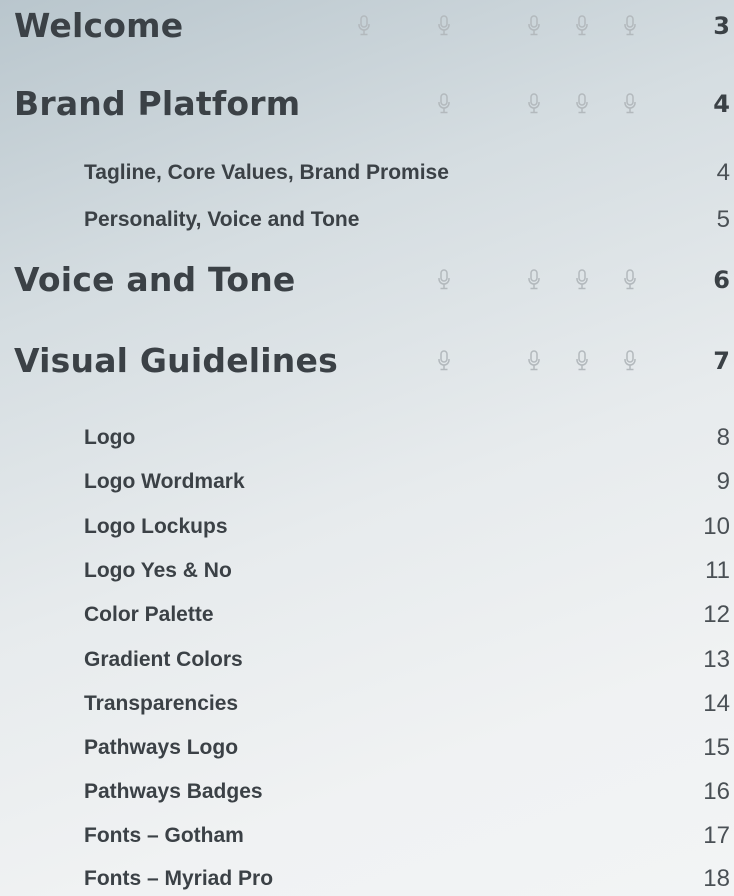  Describe the element at coordinates (161, 747) in the screenshot. I see `entry-title: Pathways Logo` at that location.